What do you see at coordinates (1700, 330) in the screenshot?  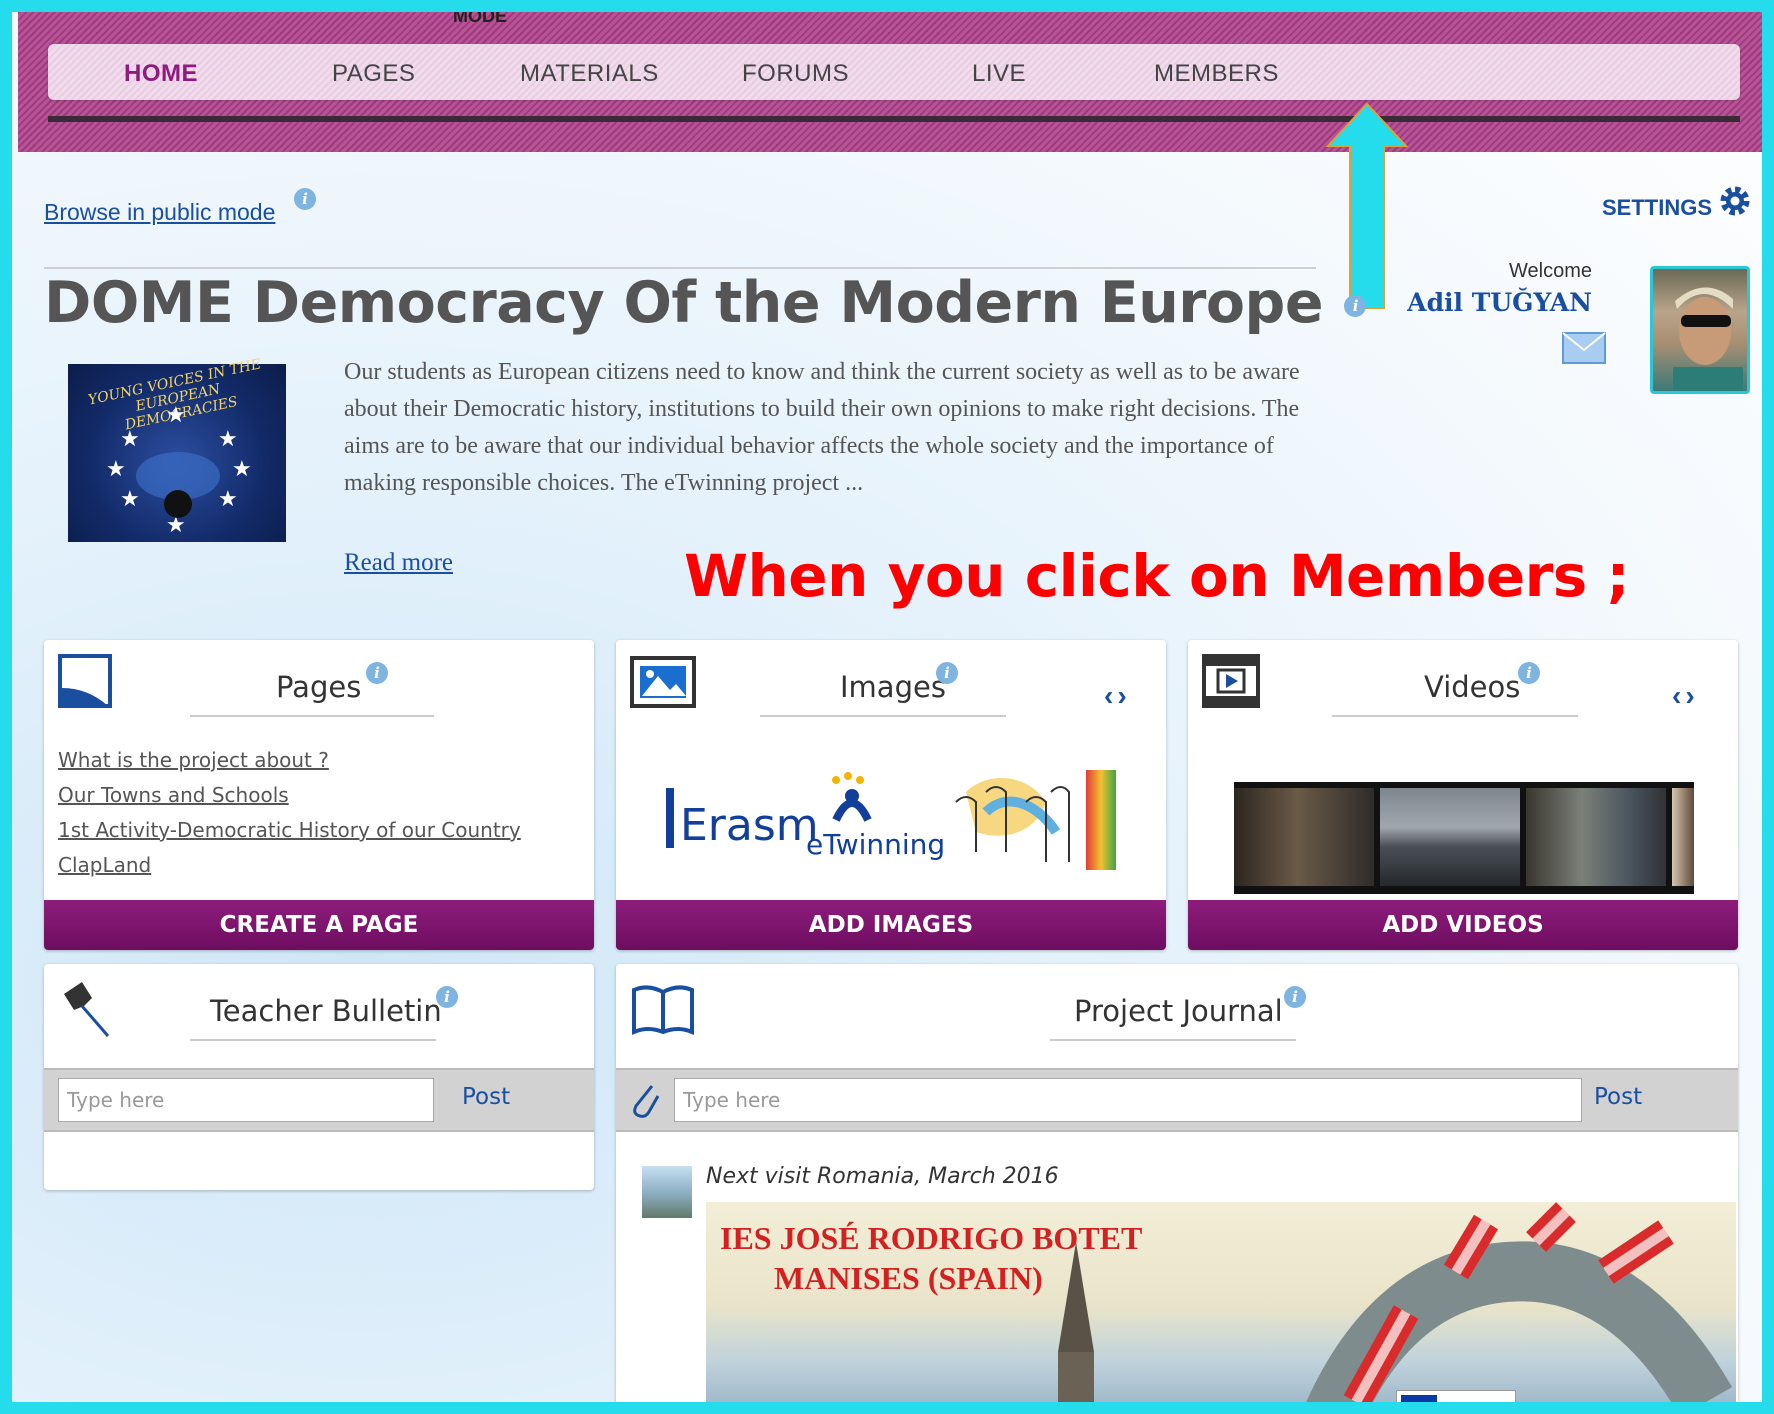 I see `avatar` at bounding box center [1700, 330].